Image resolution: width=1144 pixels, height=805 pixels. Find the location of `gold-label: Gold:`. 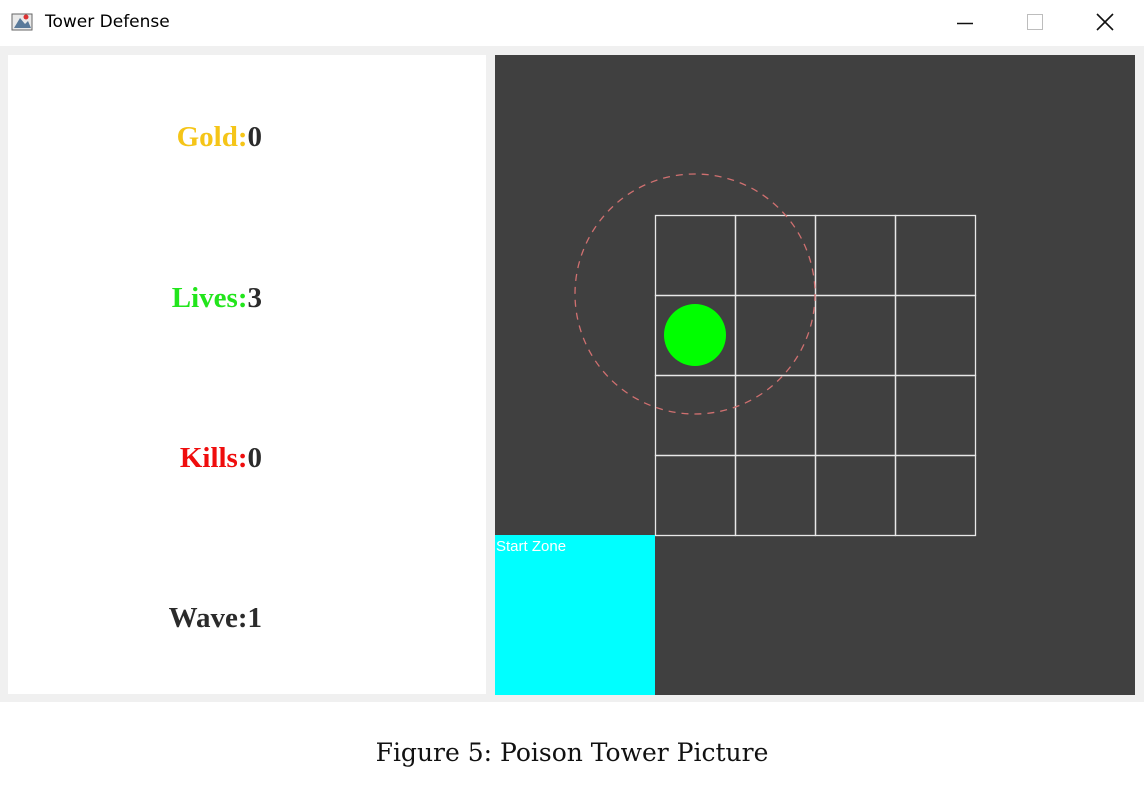

gold-label: Gold: is located at coordinates (212, 137).